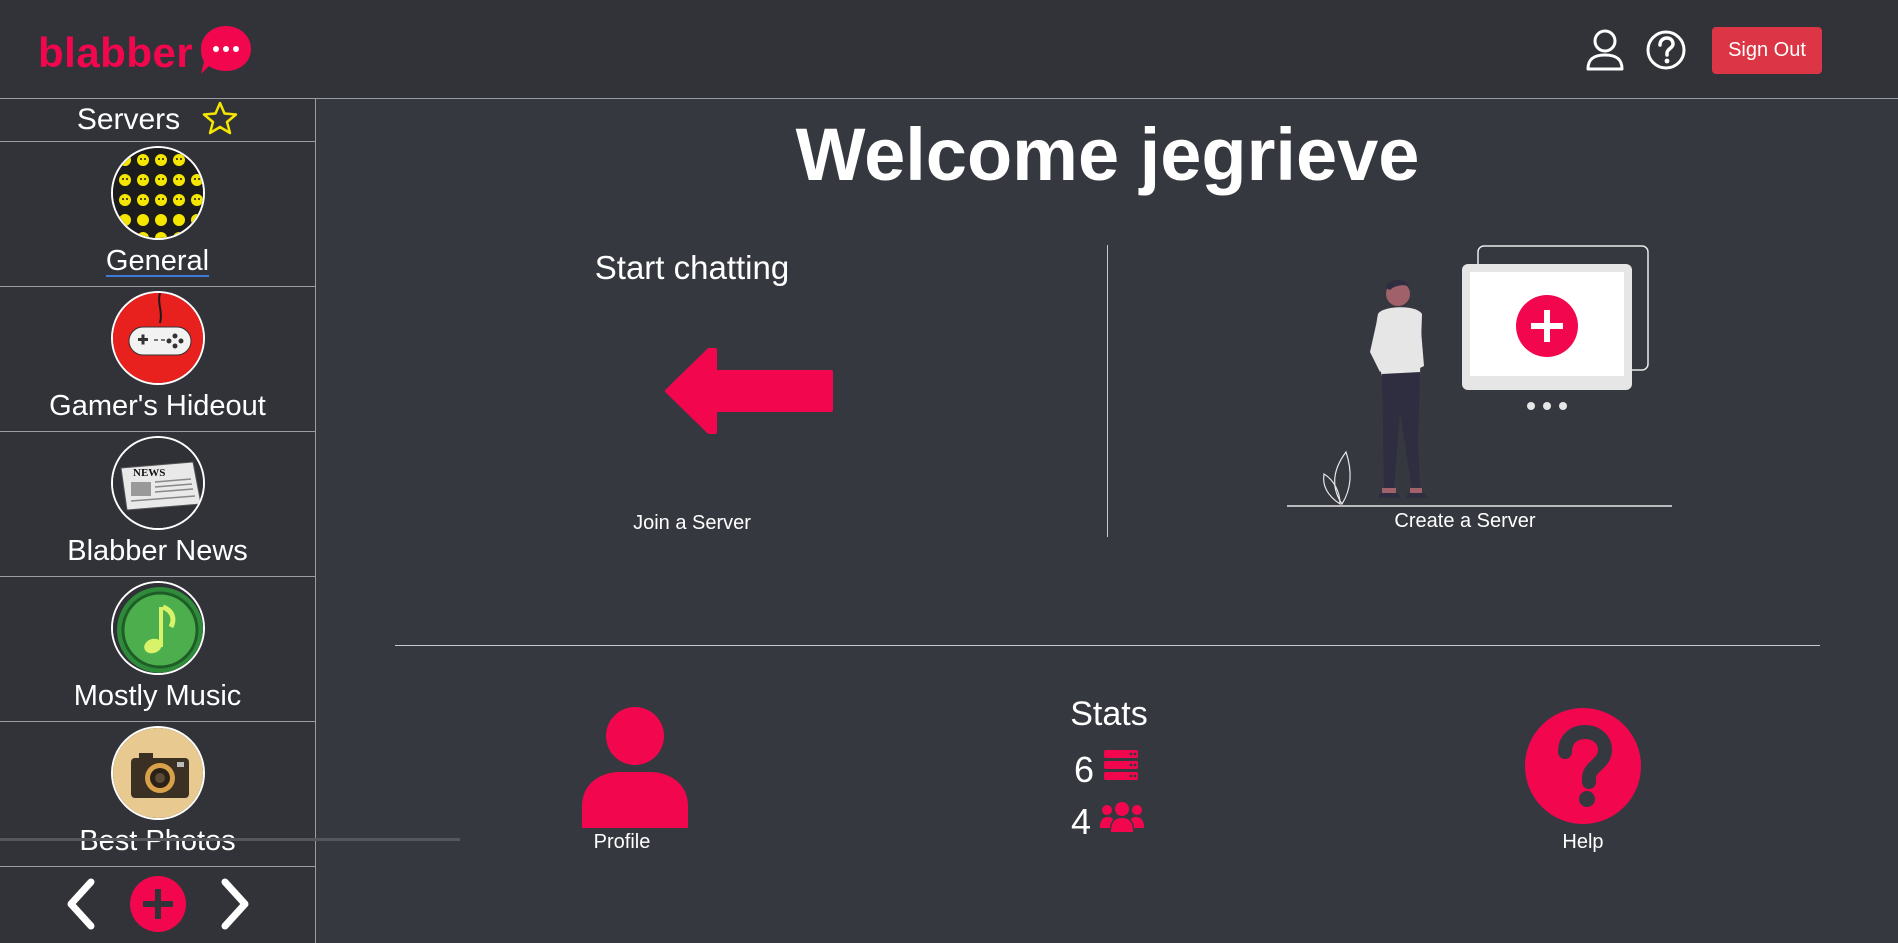 The width and height of the screenshot is (1898, 943). Describe the element at coordinates (692, 267) in the screenshot. I see `start-chatting-heading: Start chatting` at that location.